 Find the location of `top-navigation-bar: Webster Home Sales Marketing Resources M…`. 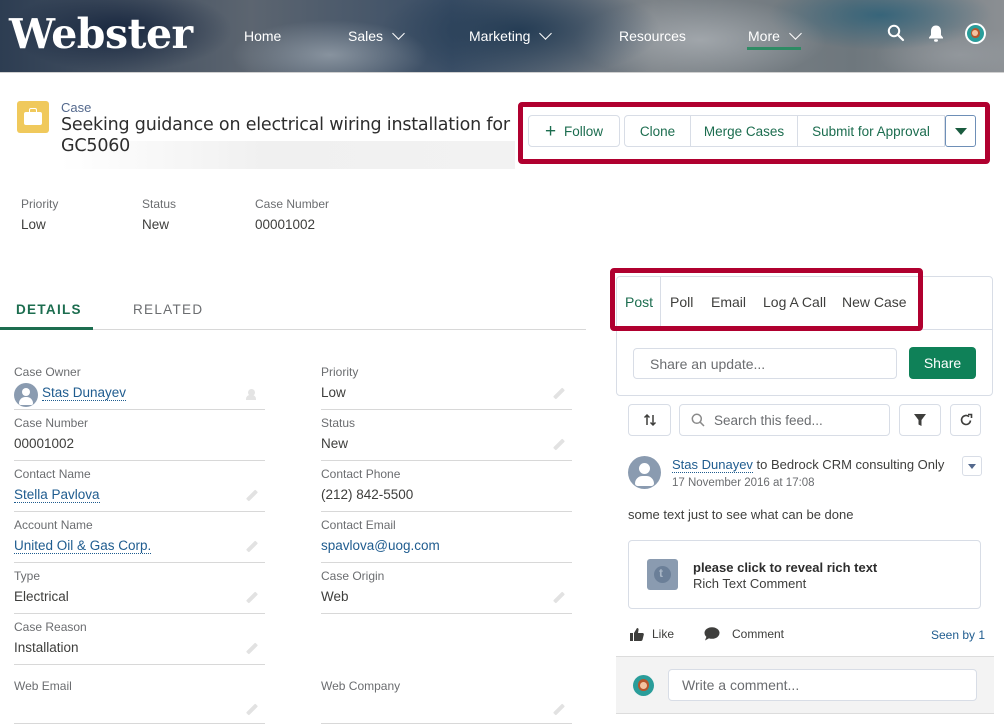

top-navigation-bar: Webster Home Sales Marketing Resources M… is located at coordinates (502, 36).